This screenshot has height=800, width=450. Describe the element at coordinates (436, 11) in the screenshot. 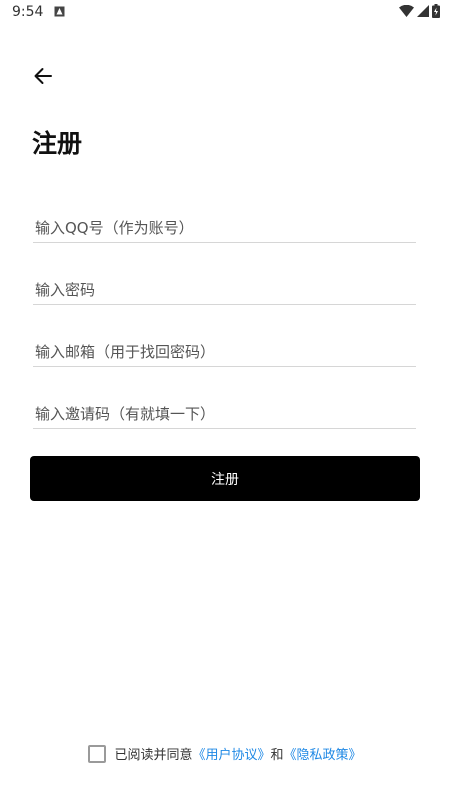

I see `battery-icon` at that location.